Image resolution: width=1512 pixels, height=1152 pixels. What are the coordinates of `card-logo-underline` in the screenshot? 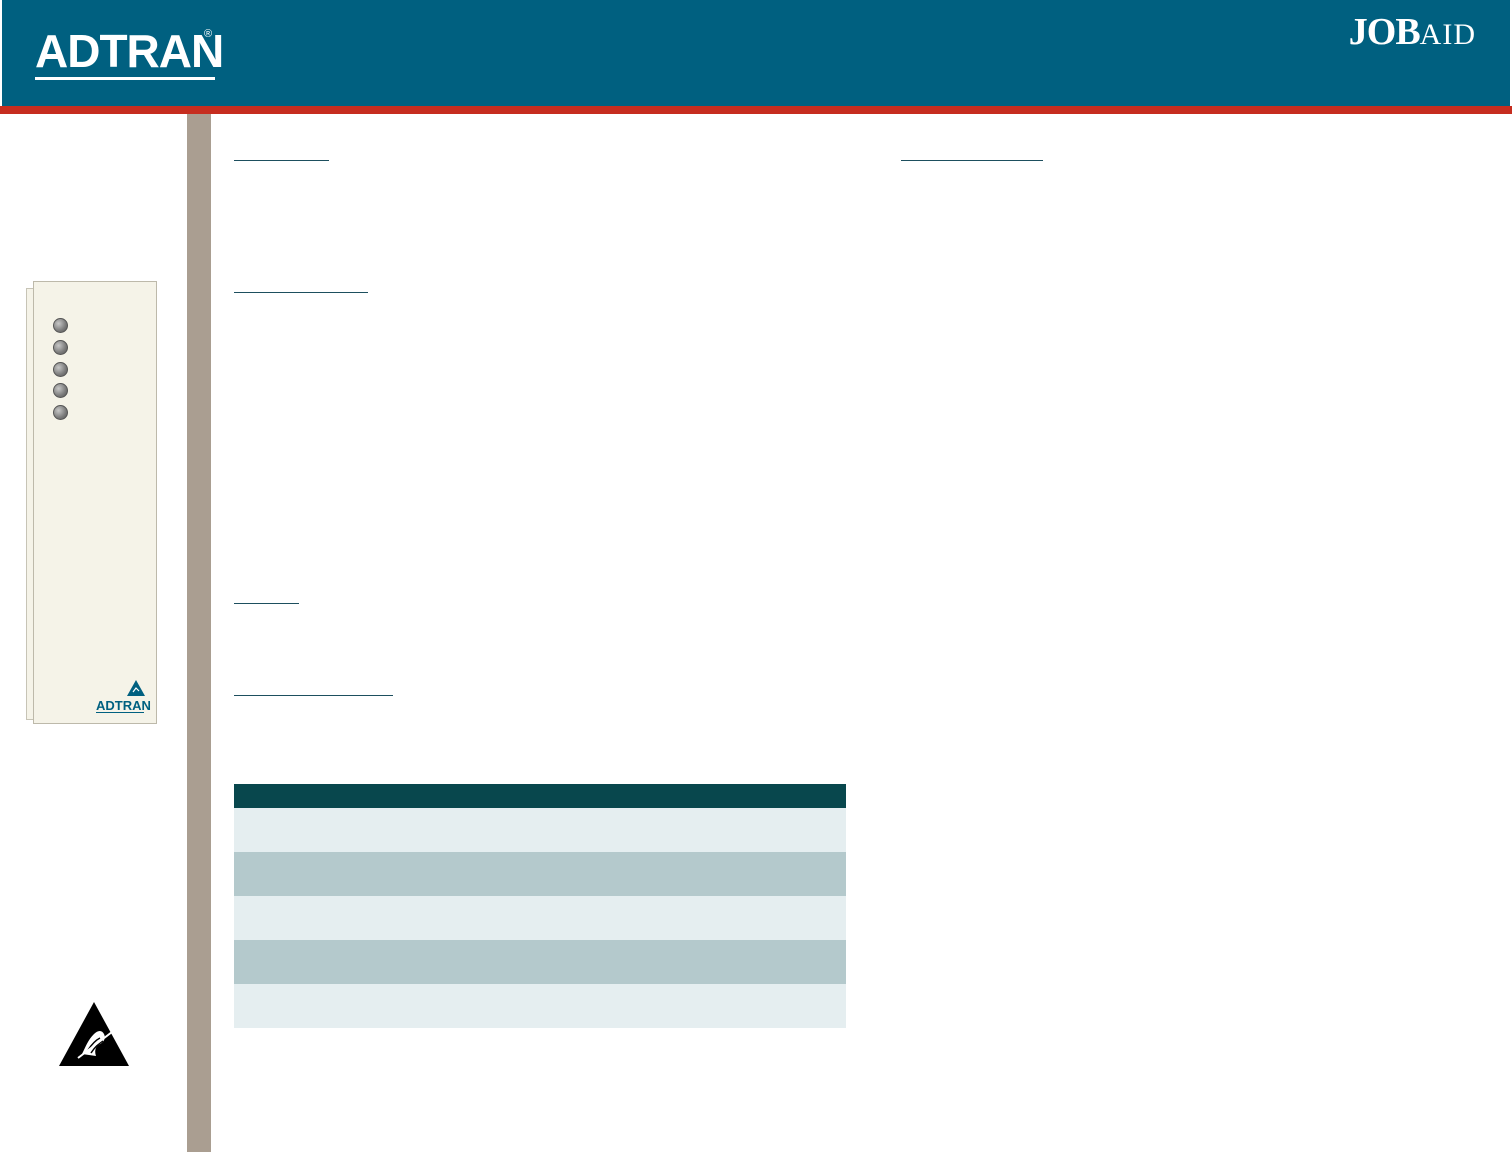 It's located at (120, 712).